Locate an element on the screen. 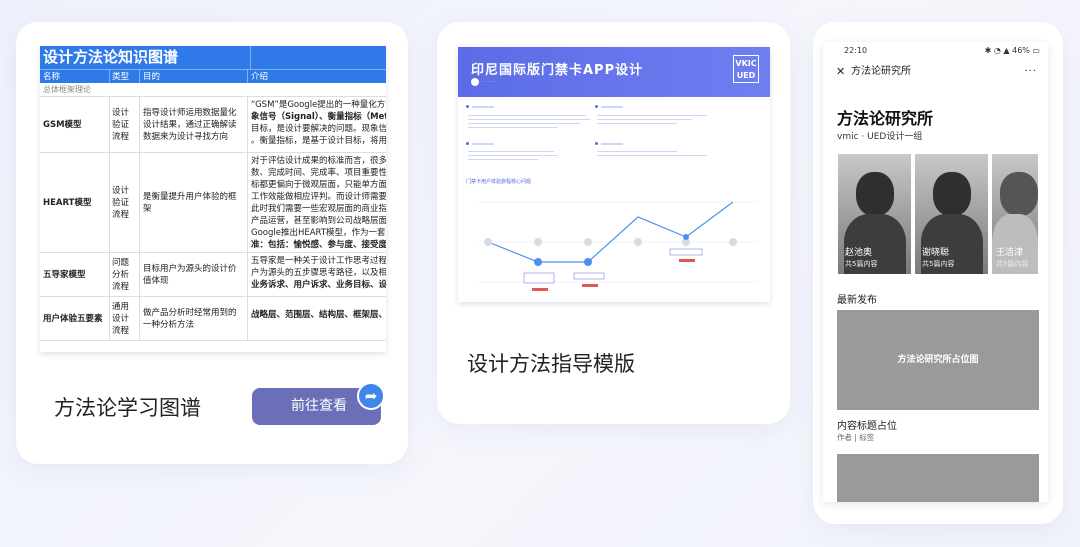  table-title: 设计方法论知识图谱 is located at coordinates (147, 57).